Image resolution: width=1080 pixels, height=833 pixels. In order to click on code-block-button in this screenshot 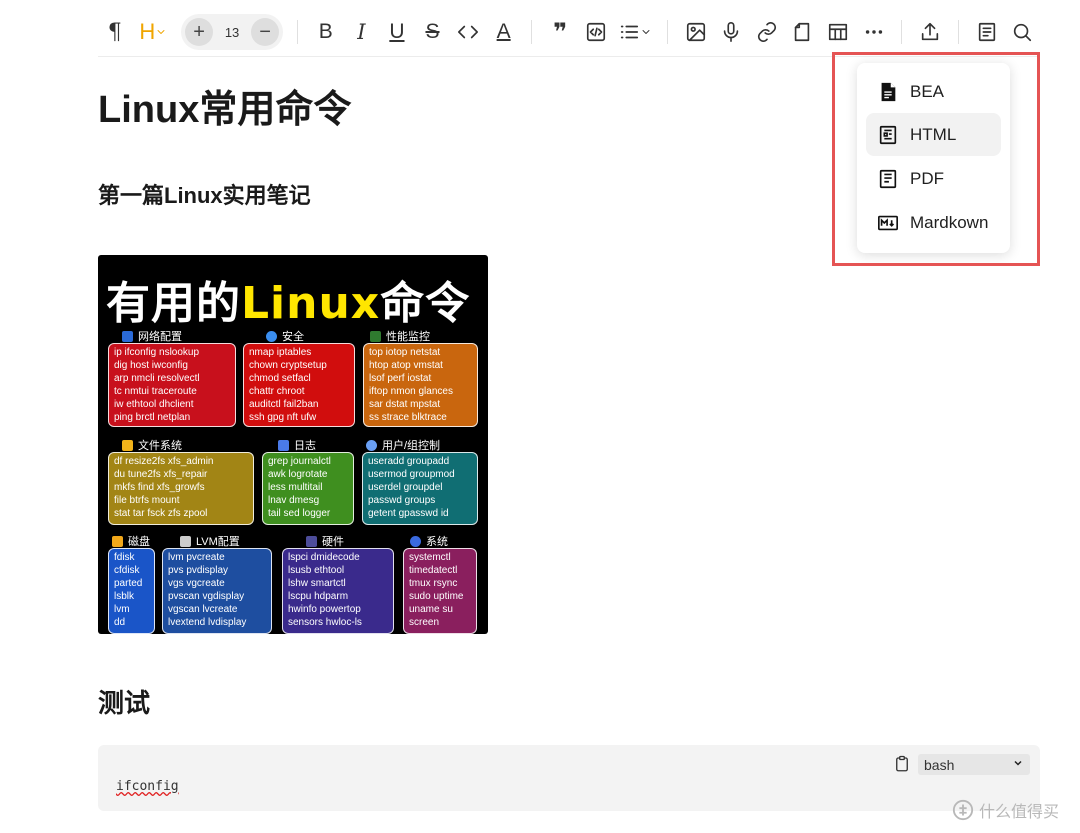, I will do `click(596, 32)`.